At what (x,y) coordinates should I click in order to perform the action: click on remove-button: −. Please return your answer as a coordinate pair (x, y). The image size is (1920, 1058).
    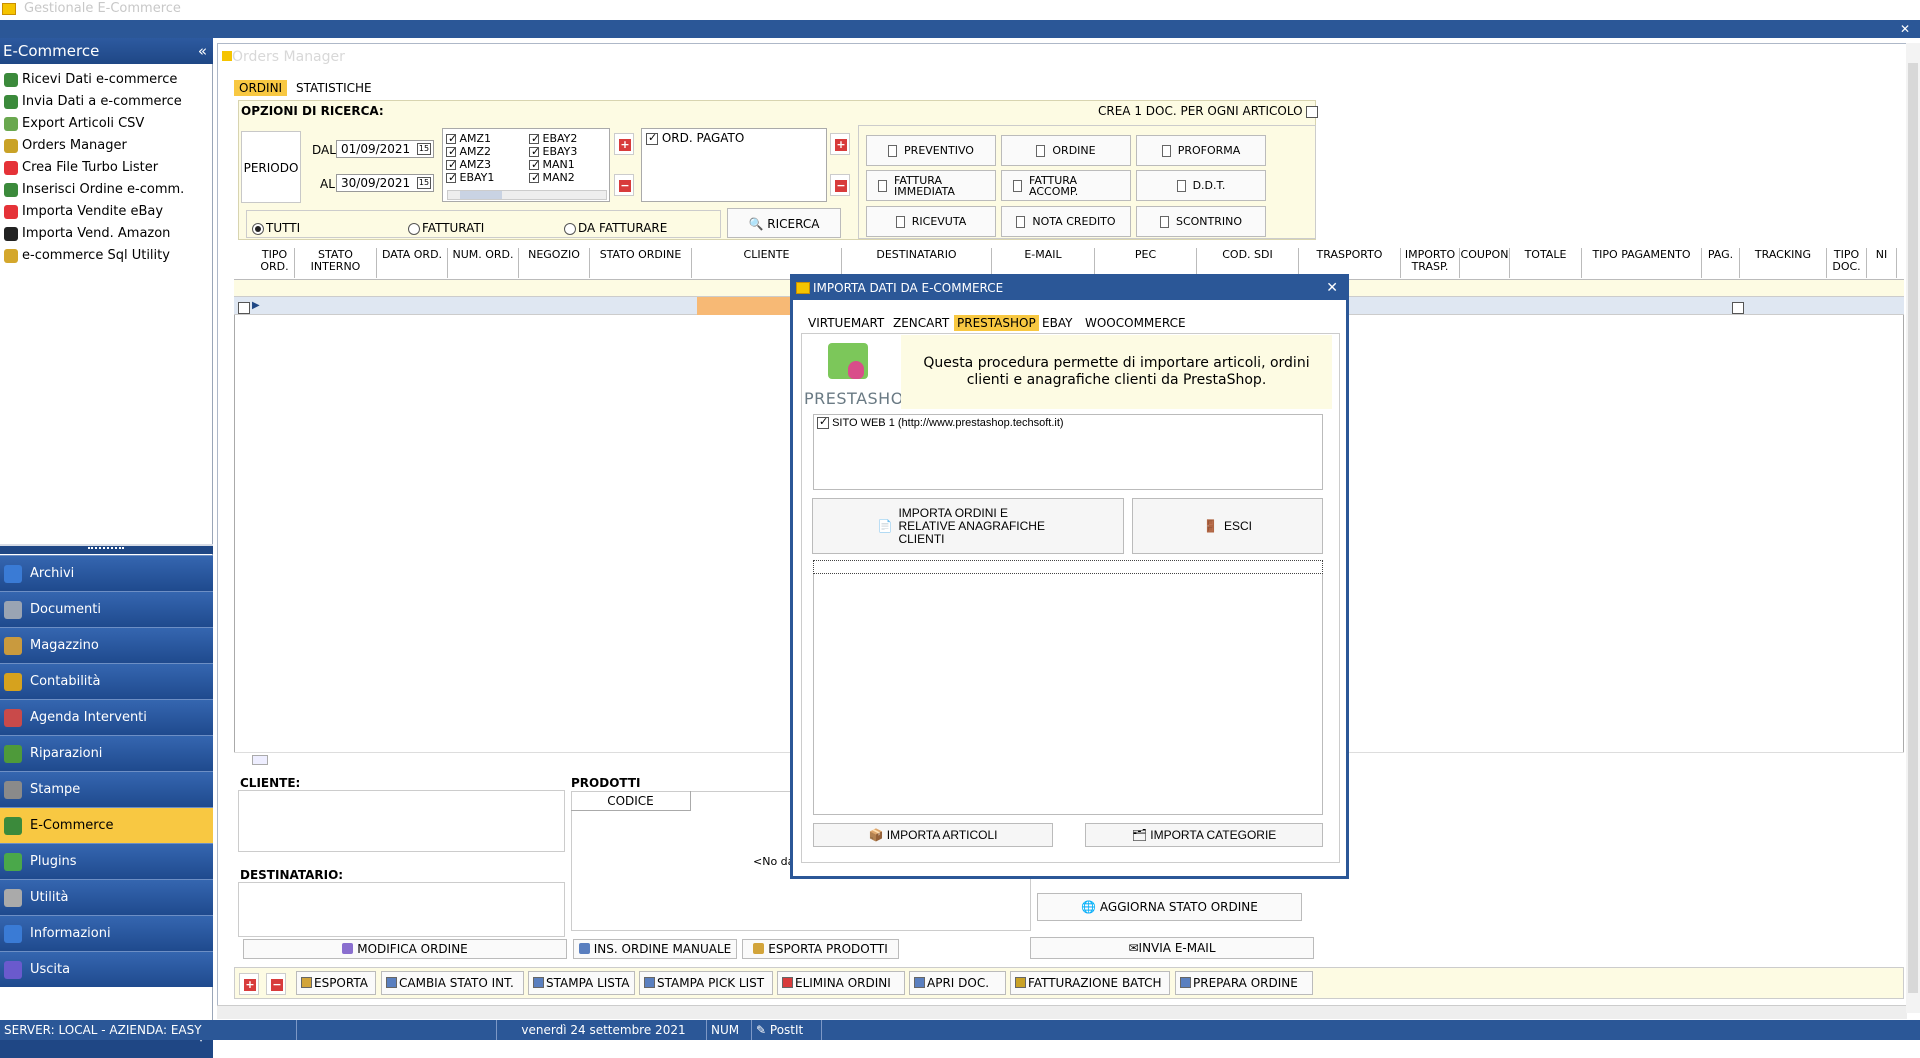
    Looking at the image, I should click on (276, 984).